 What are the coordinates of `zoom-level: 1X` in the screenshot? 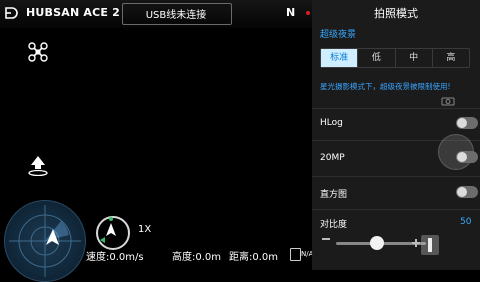 It's located at (145, 229).